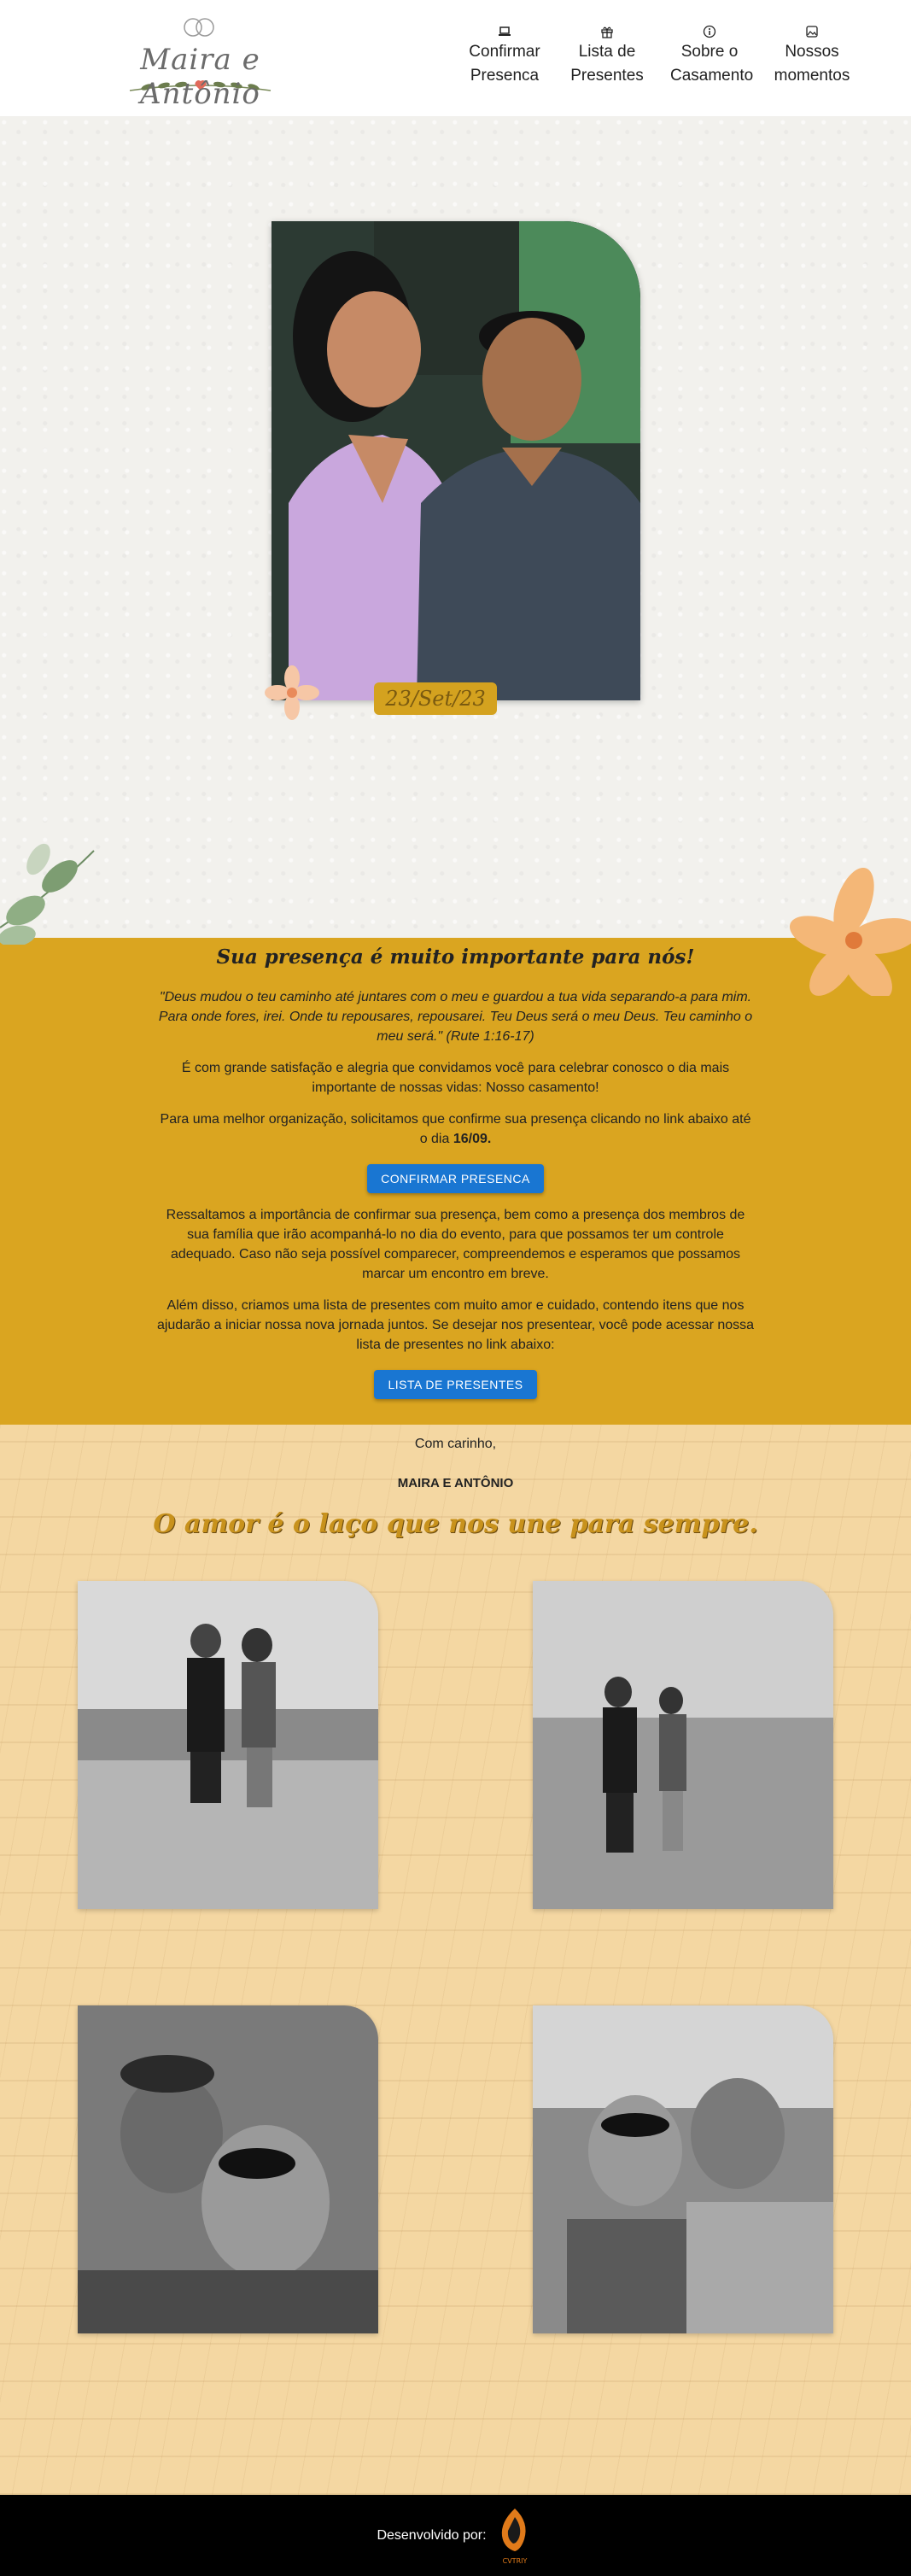  Describe the element at coordinates (455, 1444) in the screenshot. I see `closing-greeting: Com carinho,` at that location.